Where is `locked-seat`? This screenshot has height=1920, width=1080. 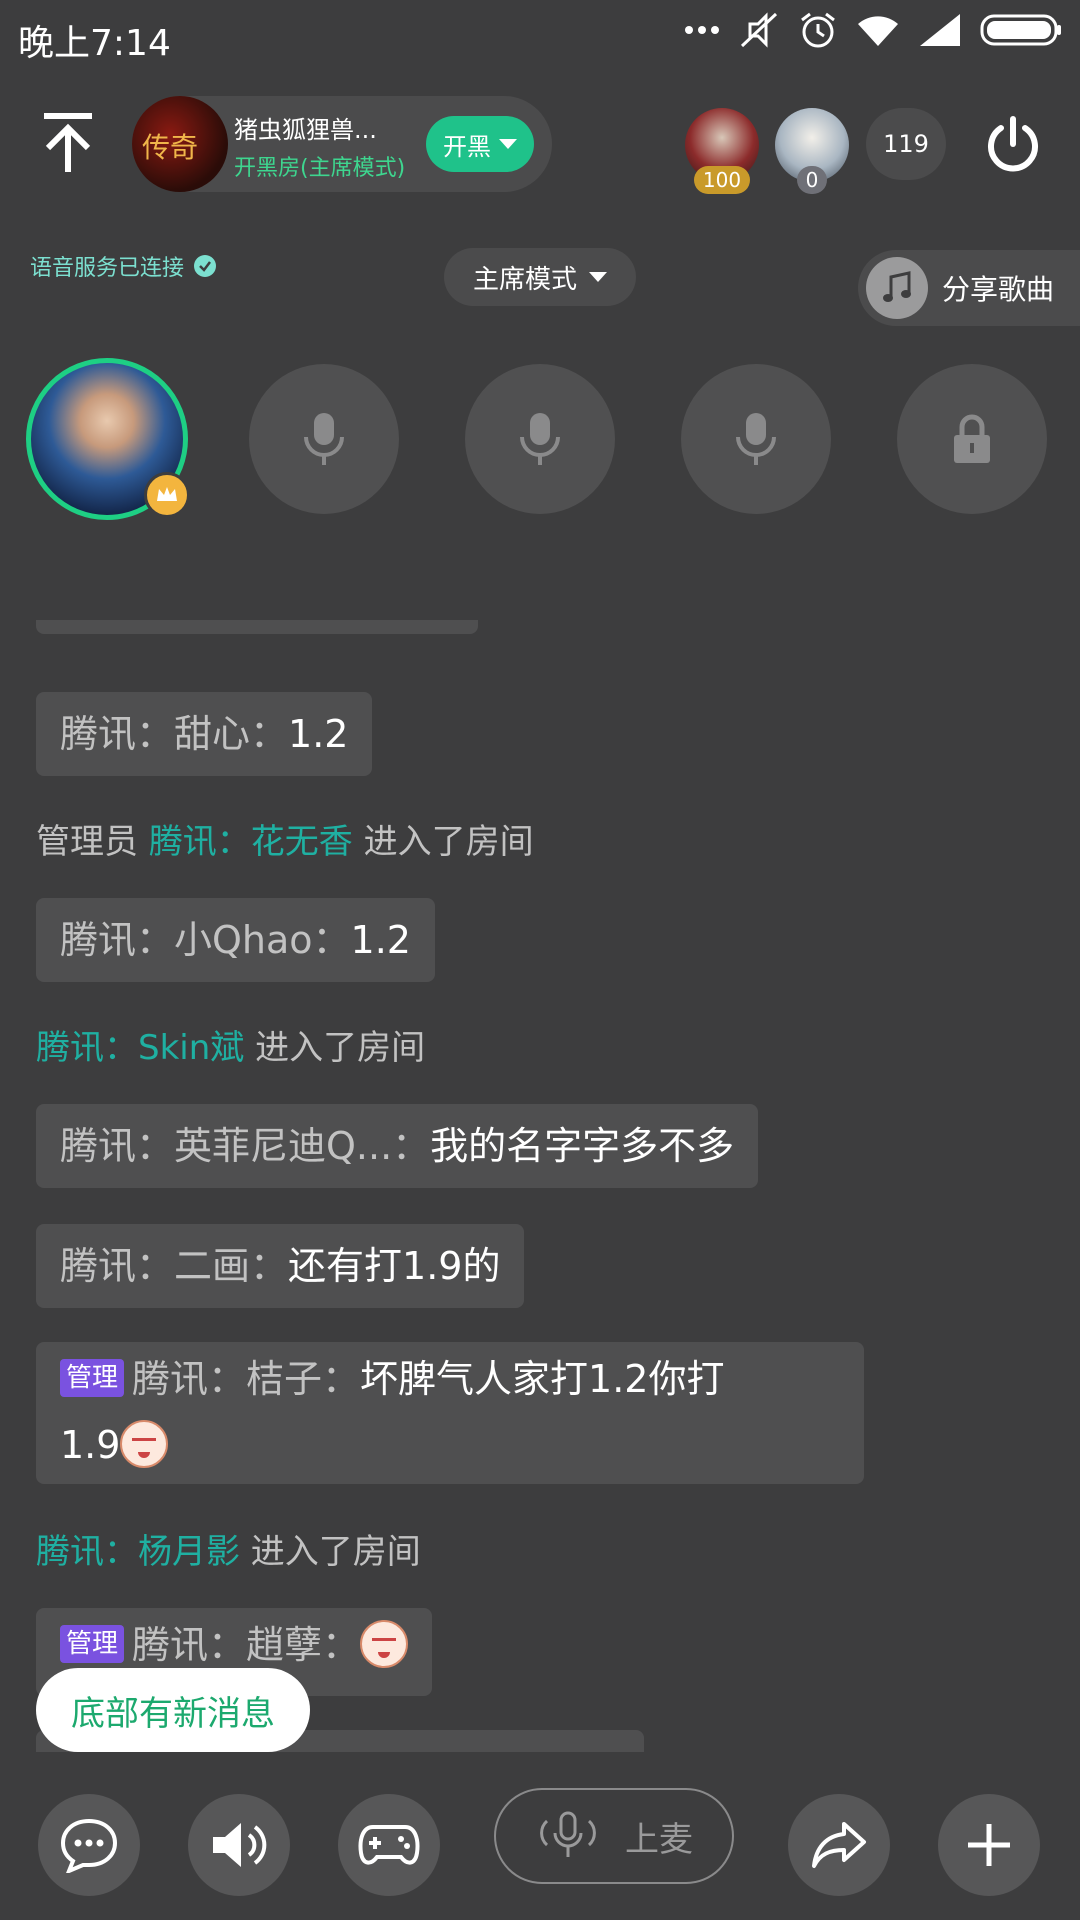 locked-seat is located at coordinates (972, 439).